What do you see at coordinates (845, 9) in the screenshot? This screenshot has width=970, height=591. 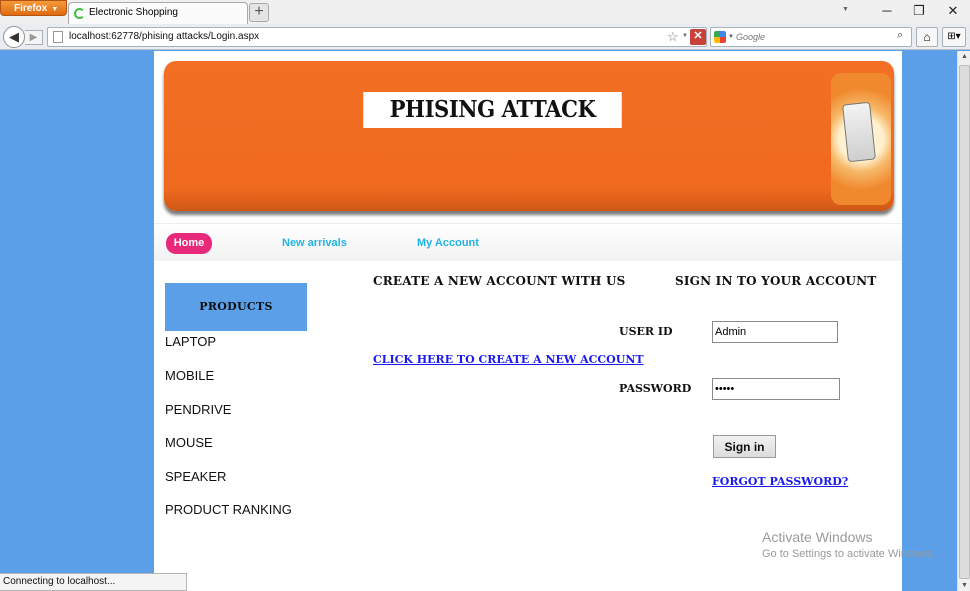 I see `tab-list-icon: ▼` at bounding box center [845, 9].